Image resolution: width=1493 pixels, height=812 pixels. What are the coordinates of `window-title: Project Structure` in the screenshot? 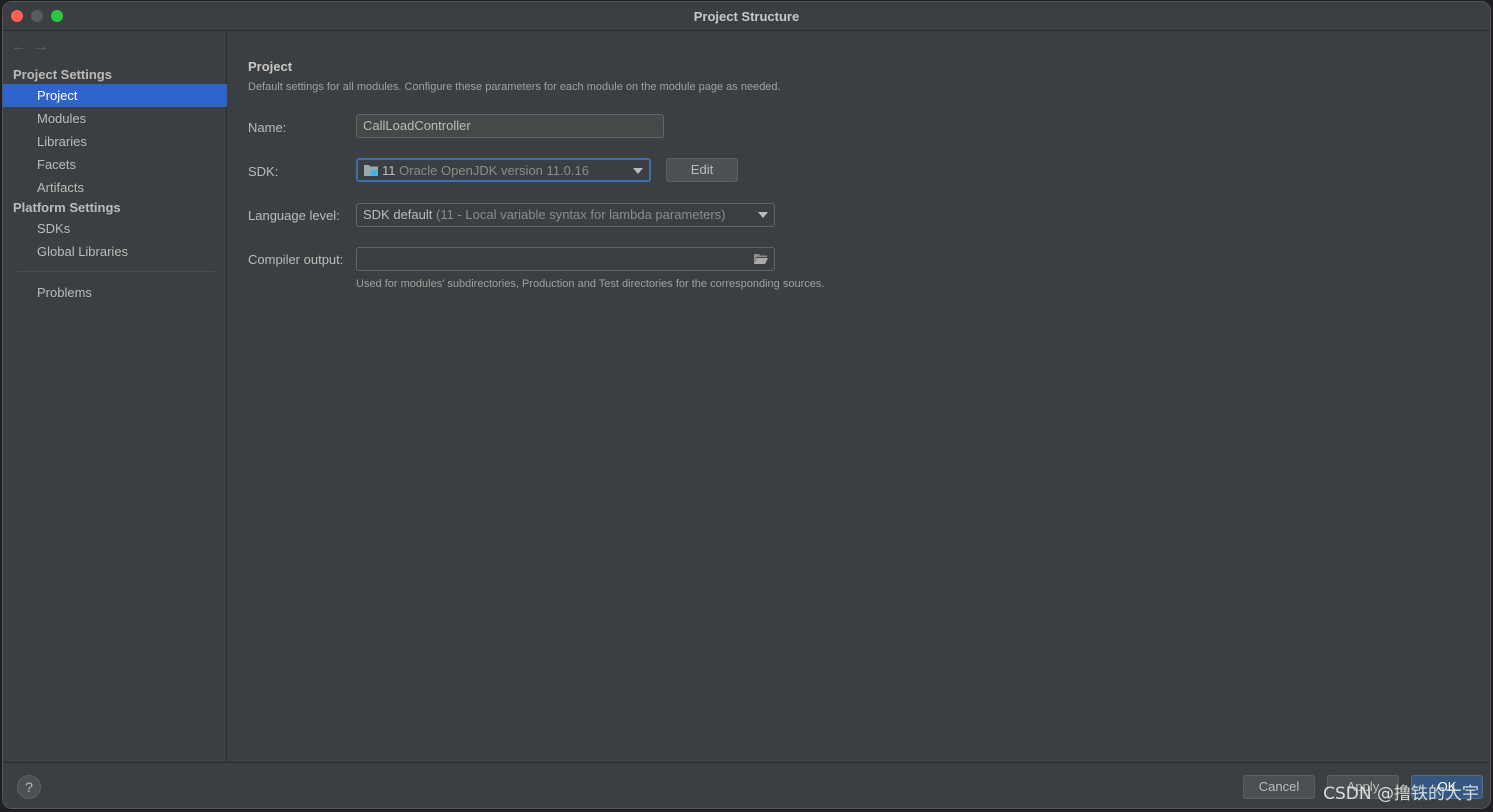 It's located at (746, 16).